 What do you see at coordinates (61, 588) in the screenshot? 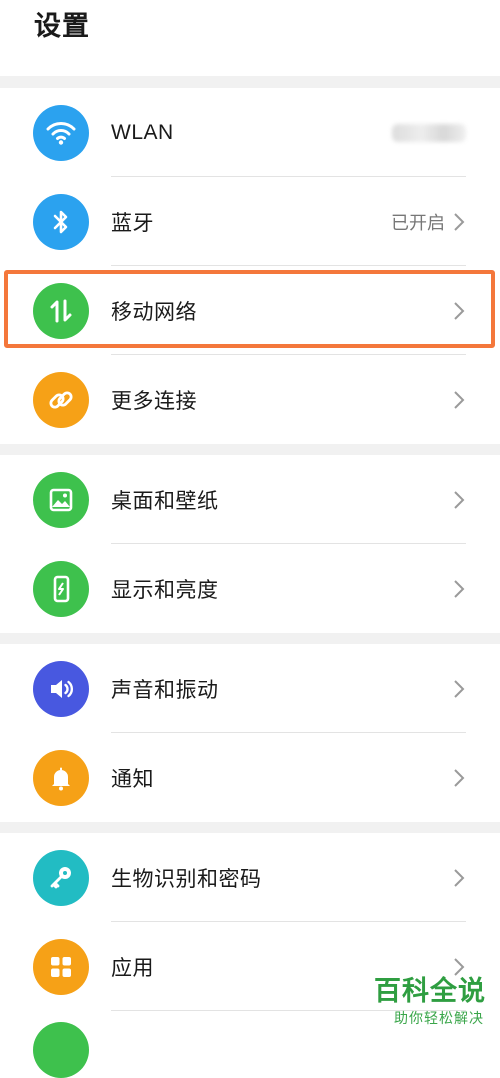
I see `display-icon` at bounding box center [61, 588].